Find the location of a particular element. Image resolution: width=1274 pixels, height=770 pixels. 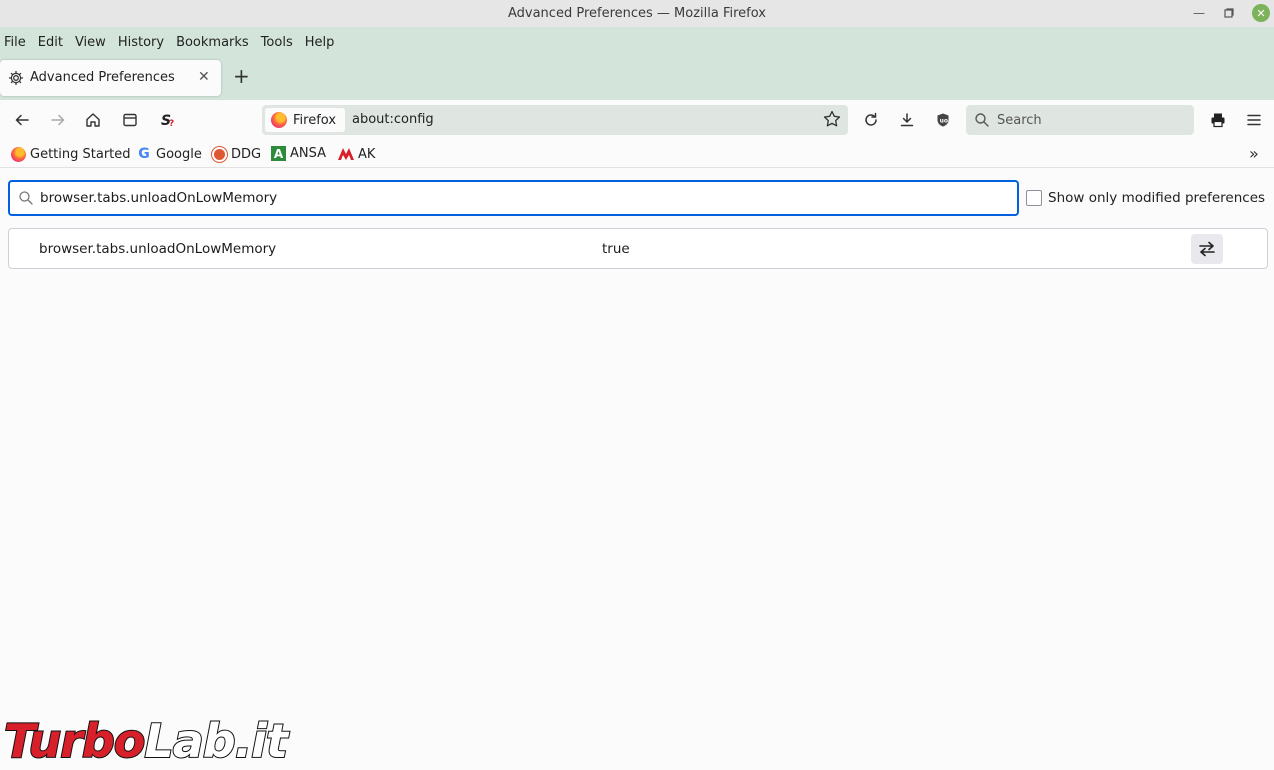

preference-row: browser.tabs.unloadOnLowMemory true is located at coordinates (638, 248).